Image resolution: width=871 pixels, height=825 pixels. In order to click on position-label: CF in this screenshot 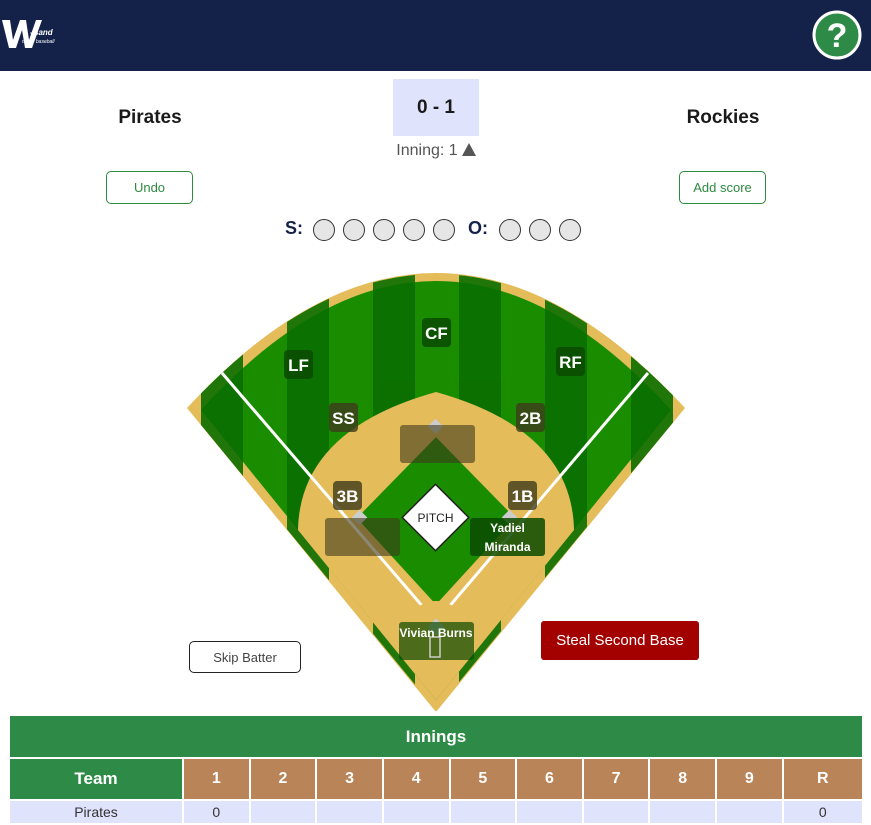, I will do `click(436, 333)`.